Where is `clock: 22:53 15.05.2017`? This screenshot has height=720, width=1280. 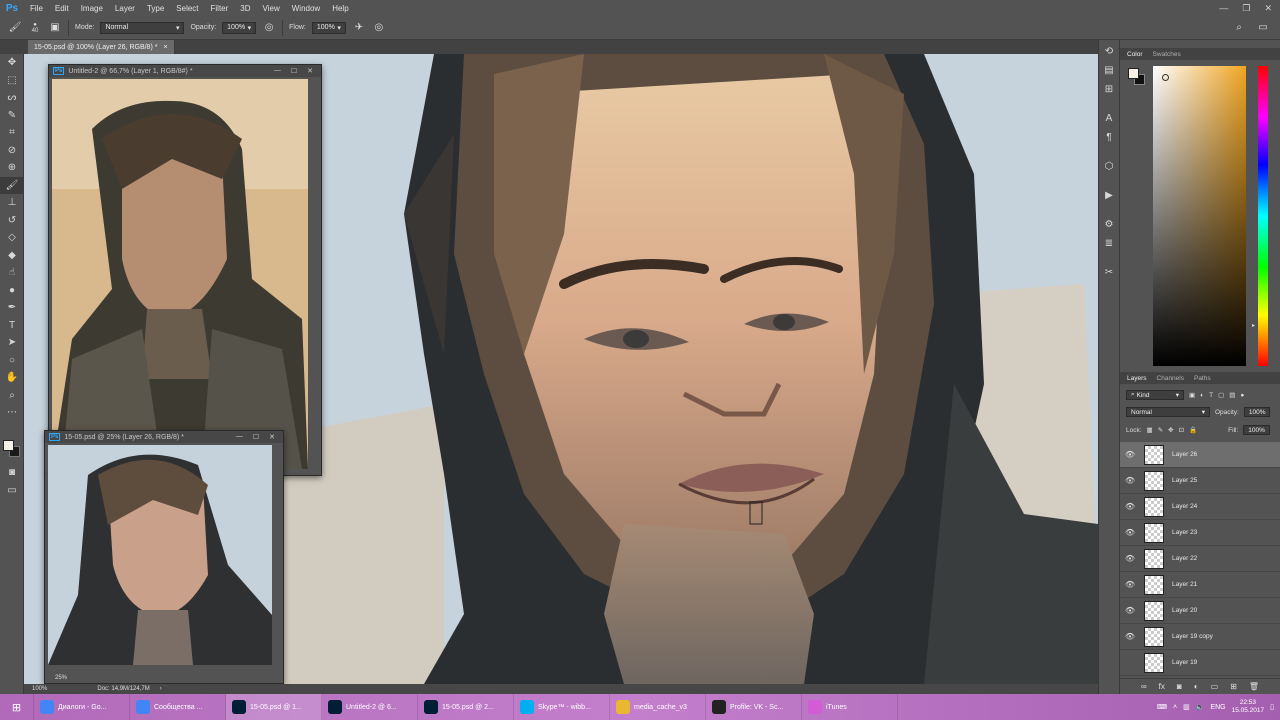
clock: 22:53 15.05.2017 is located at coordinates (1248, 707).